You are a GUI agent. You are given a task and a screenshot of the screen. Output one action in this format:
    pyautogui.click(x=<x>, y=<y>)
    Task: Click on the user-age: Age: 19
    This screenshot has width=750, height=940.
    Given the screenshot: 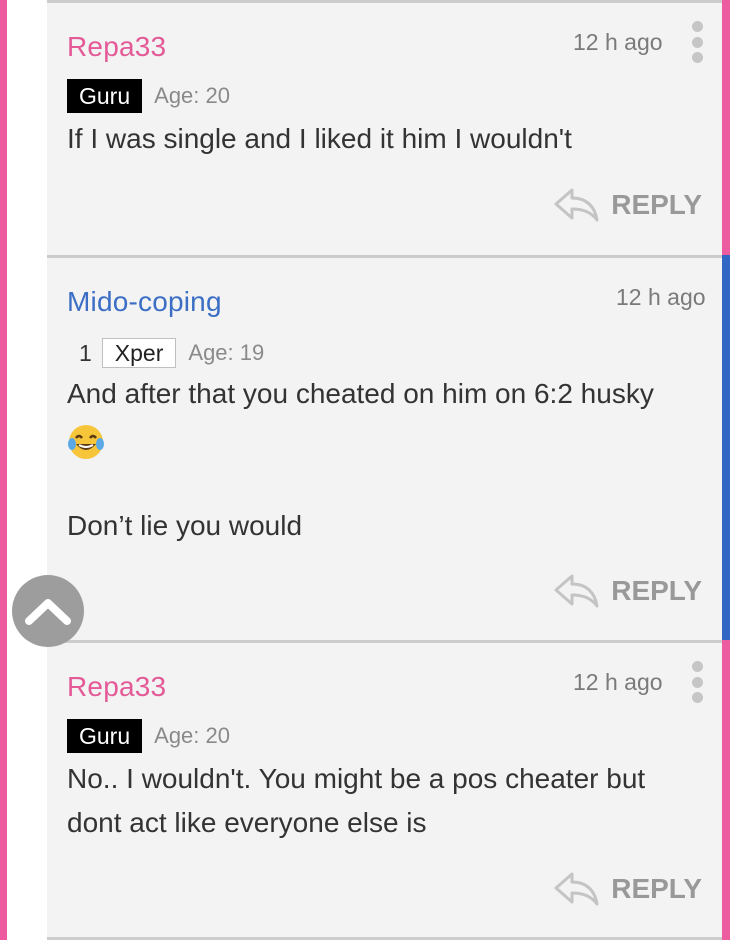 What is the action you would take?
    pyautogui.click(x=226, y=352)
    